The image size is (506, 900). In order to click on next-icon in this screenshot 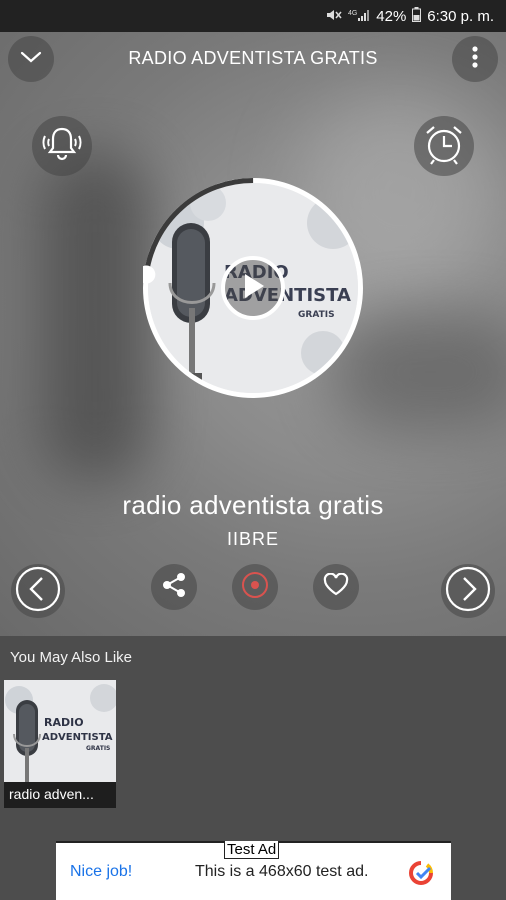, I will do `click(468, 591)`.